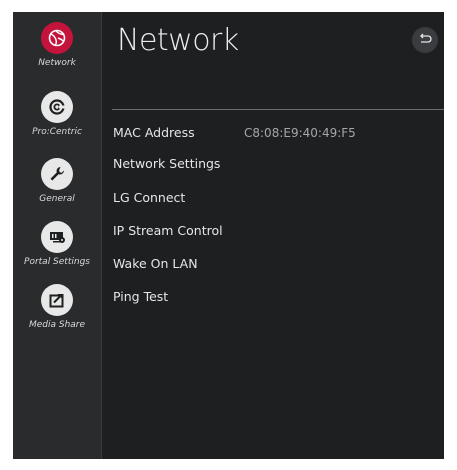 The width and height of the screenshot is (457, 470). I want to click on sidebar-item-network: Network, so click(57, 45).